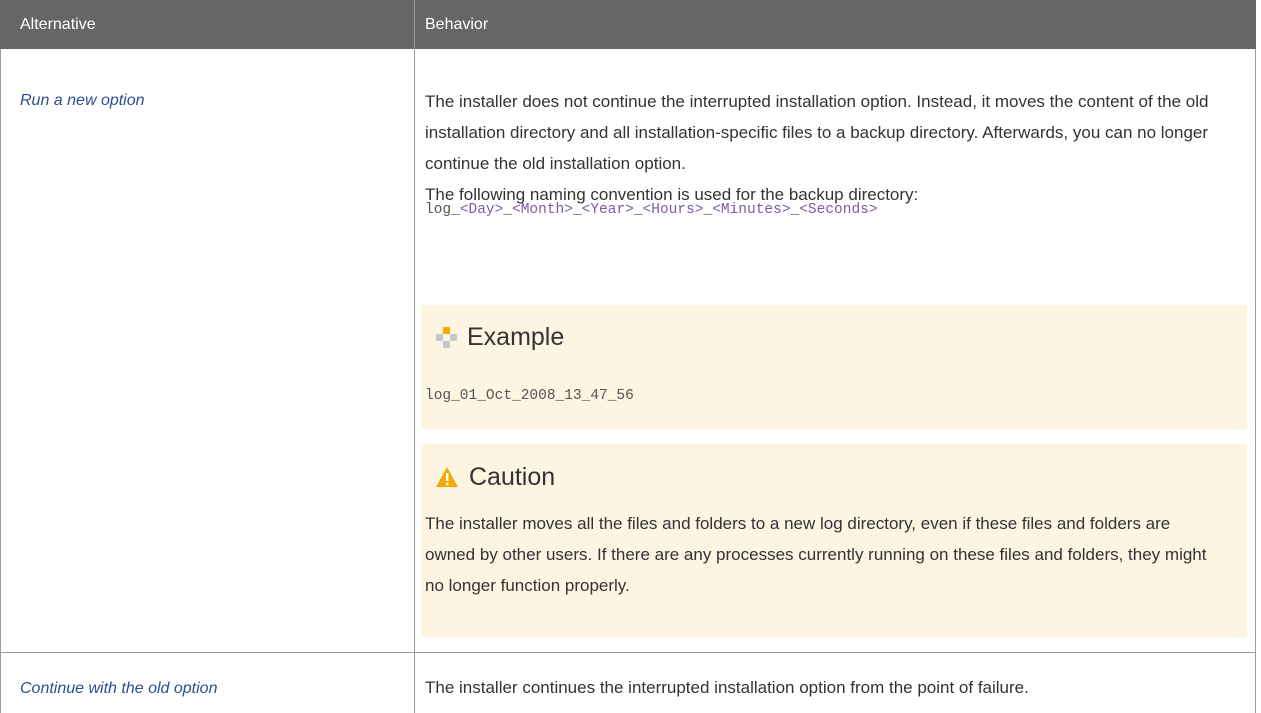 The image size is (1261, 713). I want to click on pattern-month: <Month>, so click(542, 210).